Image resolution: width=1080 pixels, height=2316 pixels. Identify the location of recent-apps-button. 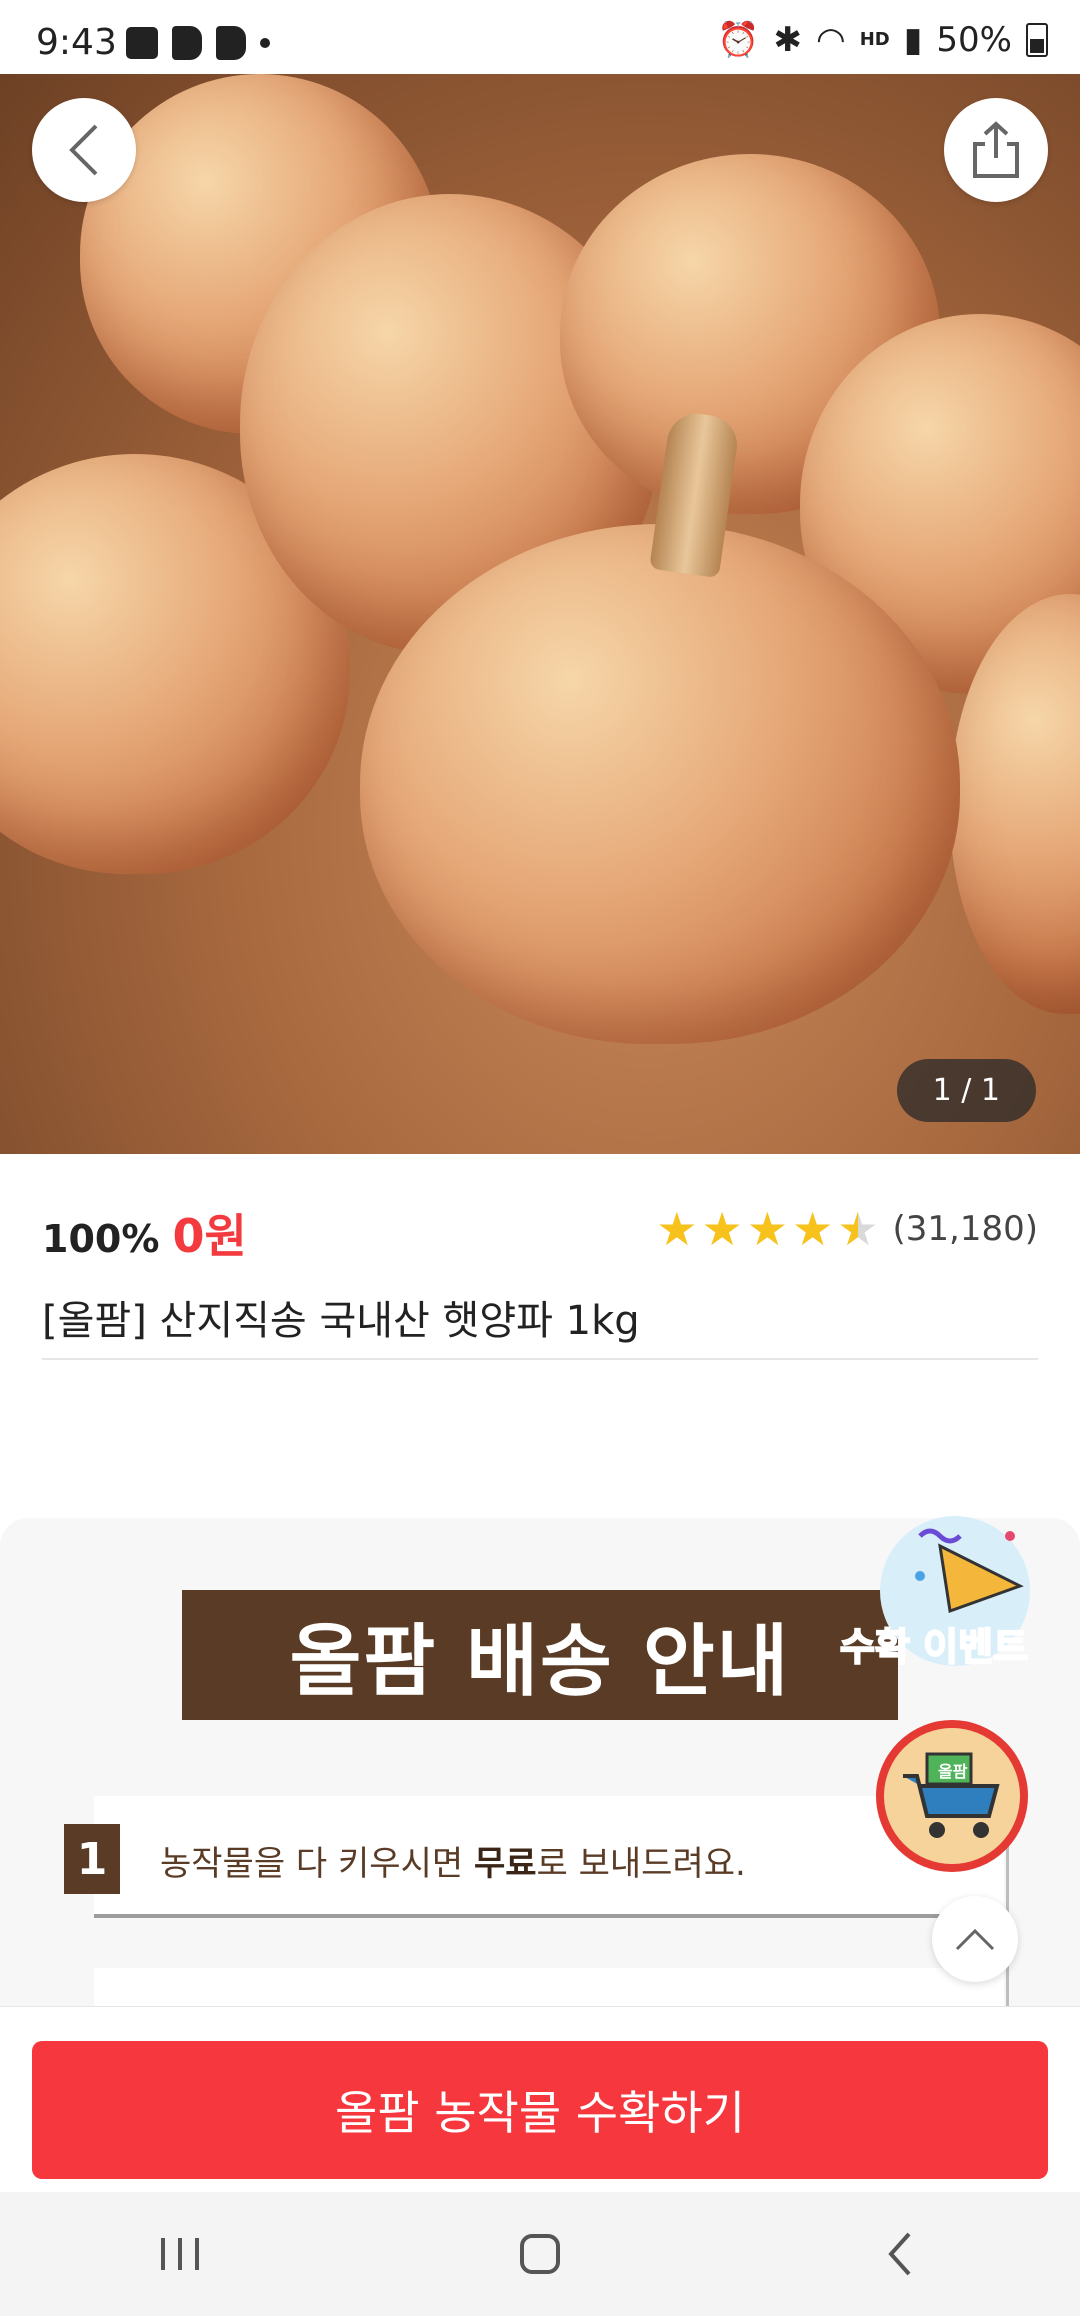
(180, 2254).